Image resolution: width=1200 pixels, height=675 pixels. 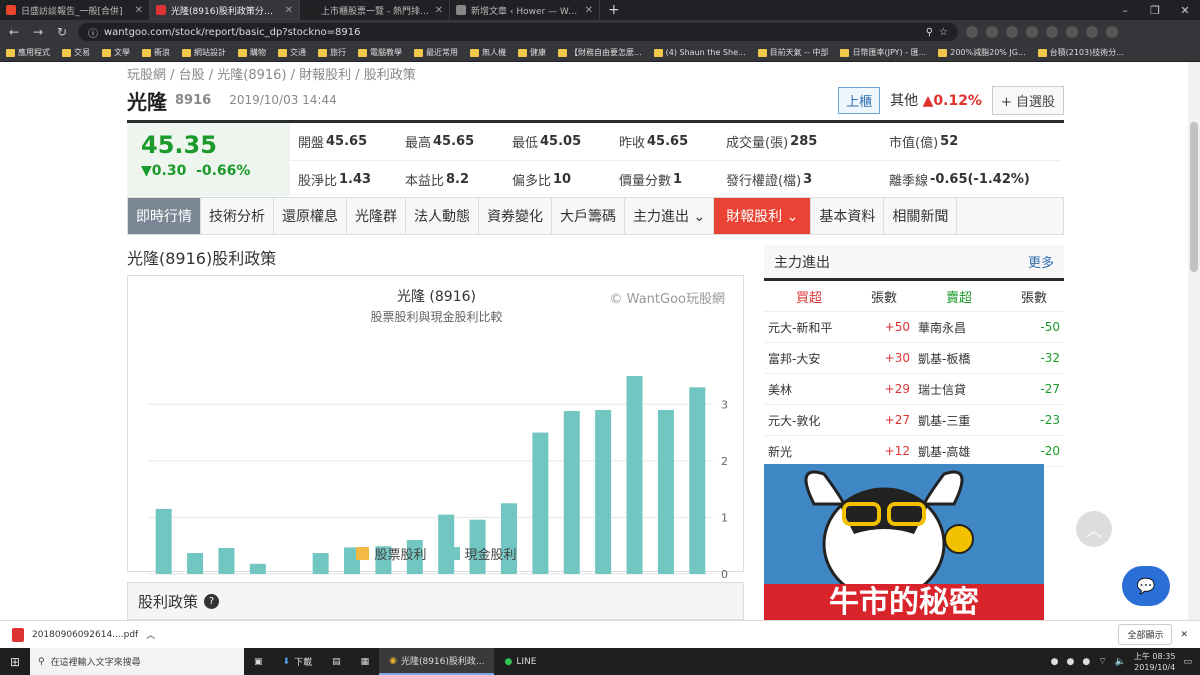 I want to click on broker-name: 凱基-高雄, so click(x=959, y=451).